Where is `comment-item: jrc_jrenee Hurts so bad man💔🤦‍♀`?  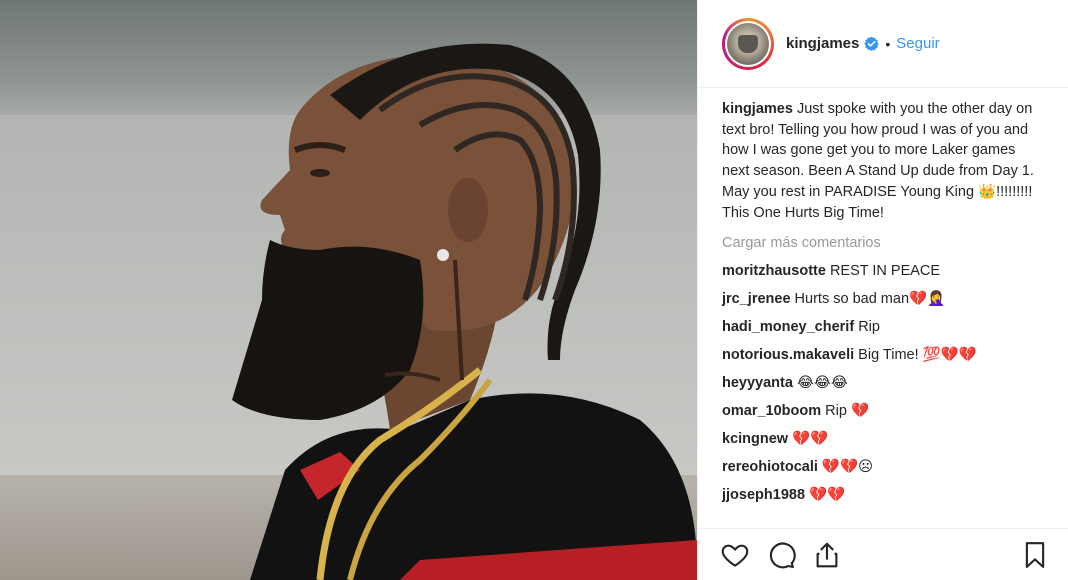
comment-item: jrc_jrenee Hurts so bad man💔🤦‍♀ is located at coordinates (883, 299).